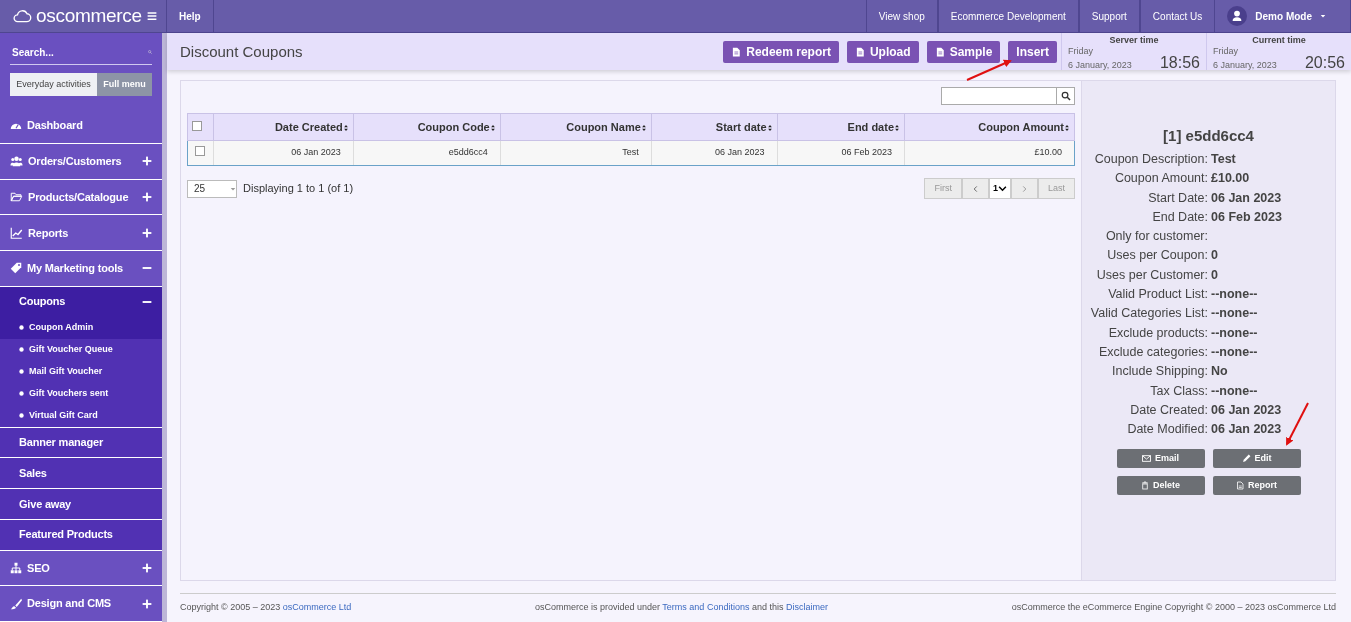 This screenshot has height=622, width=1351. Describe the element at coordinates (1151, 275) in the screenshot. I see `field-label: Uses per Customer:` at that location.